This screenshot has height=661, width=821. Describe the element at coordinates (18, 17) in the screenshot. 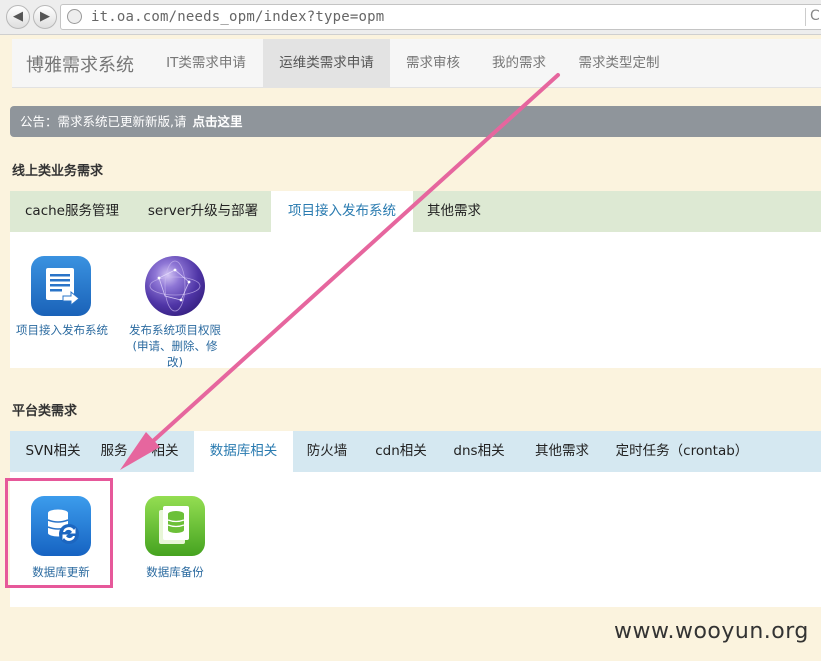

I see `back-arrow-icon: ◀` at that location.